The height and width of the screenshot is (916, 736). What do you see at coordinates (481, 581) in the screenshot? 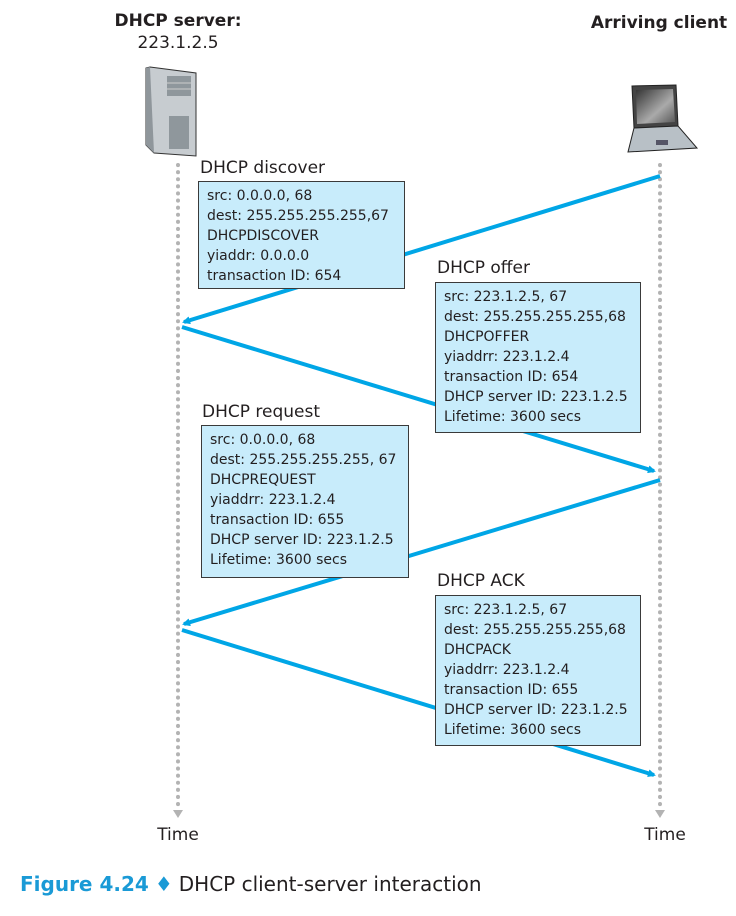
I see `ack-label: DHCP ACK` at bounding box center [481, 581].